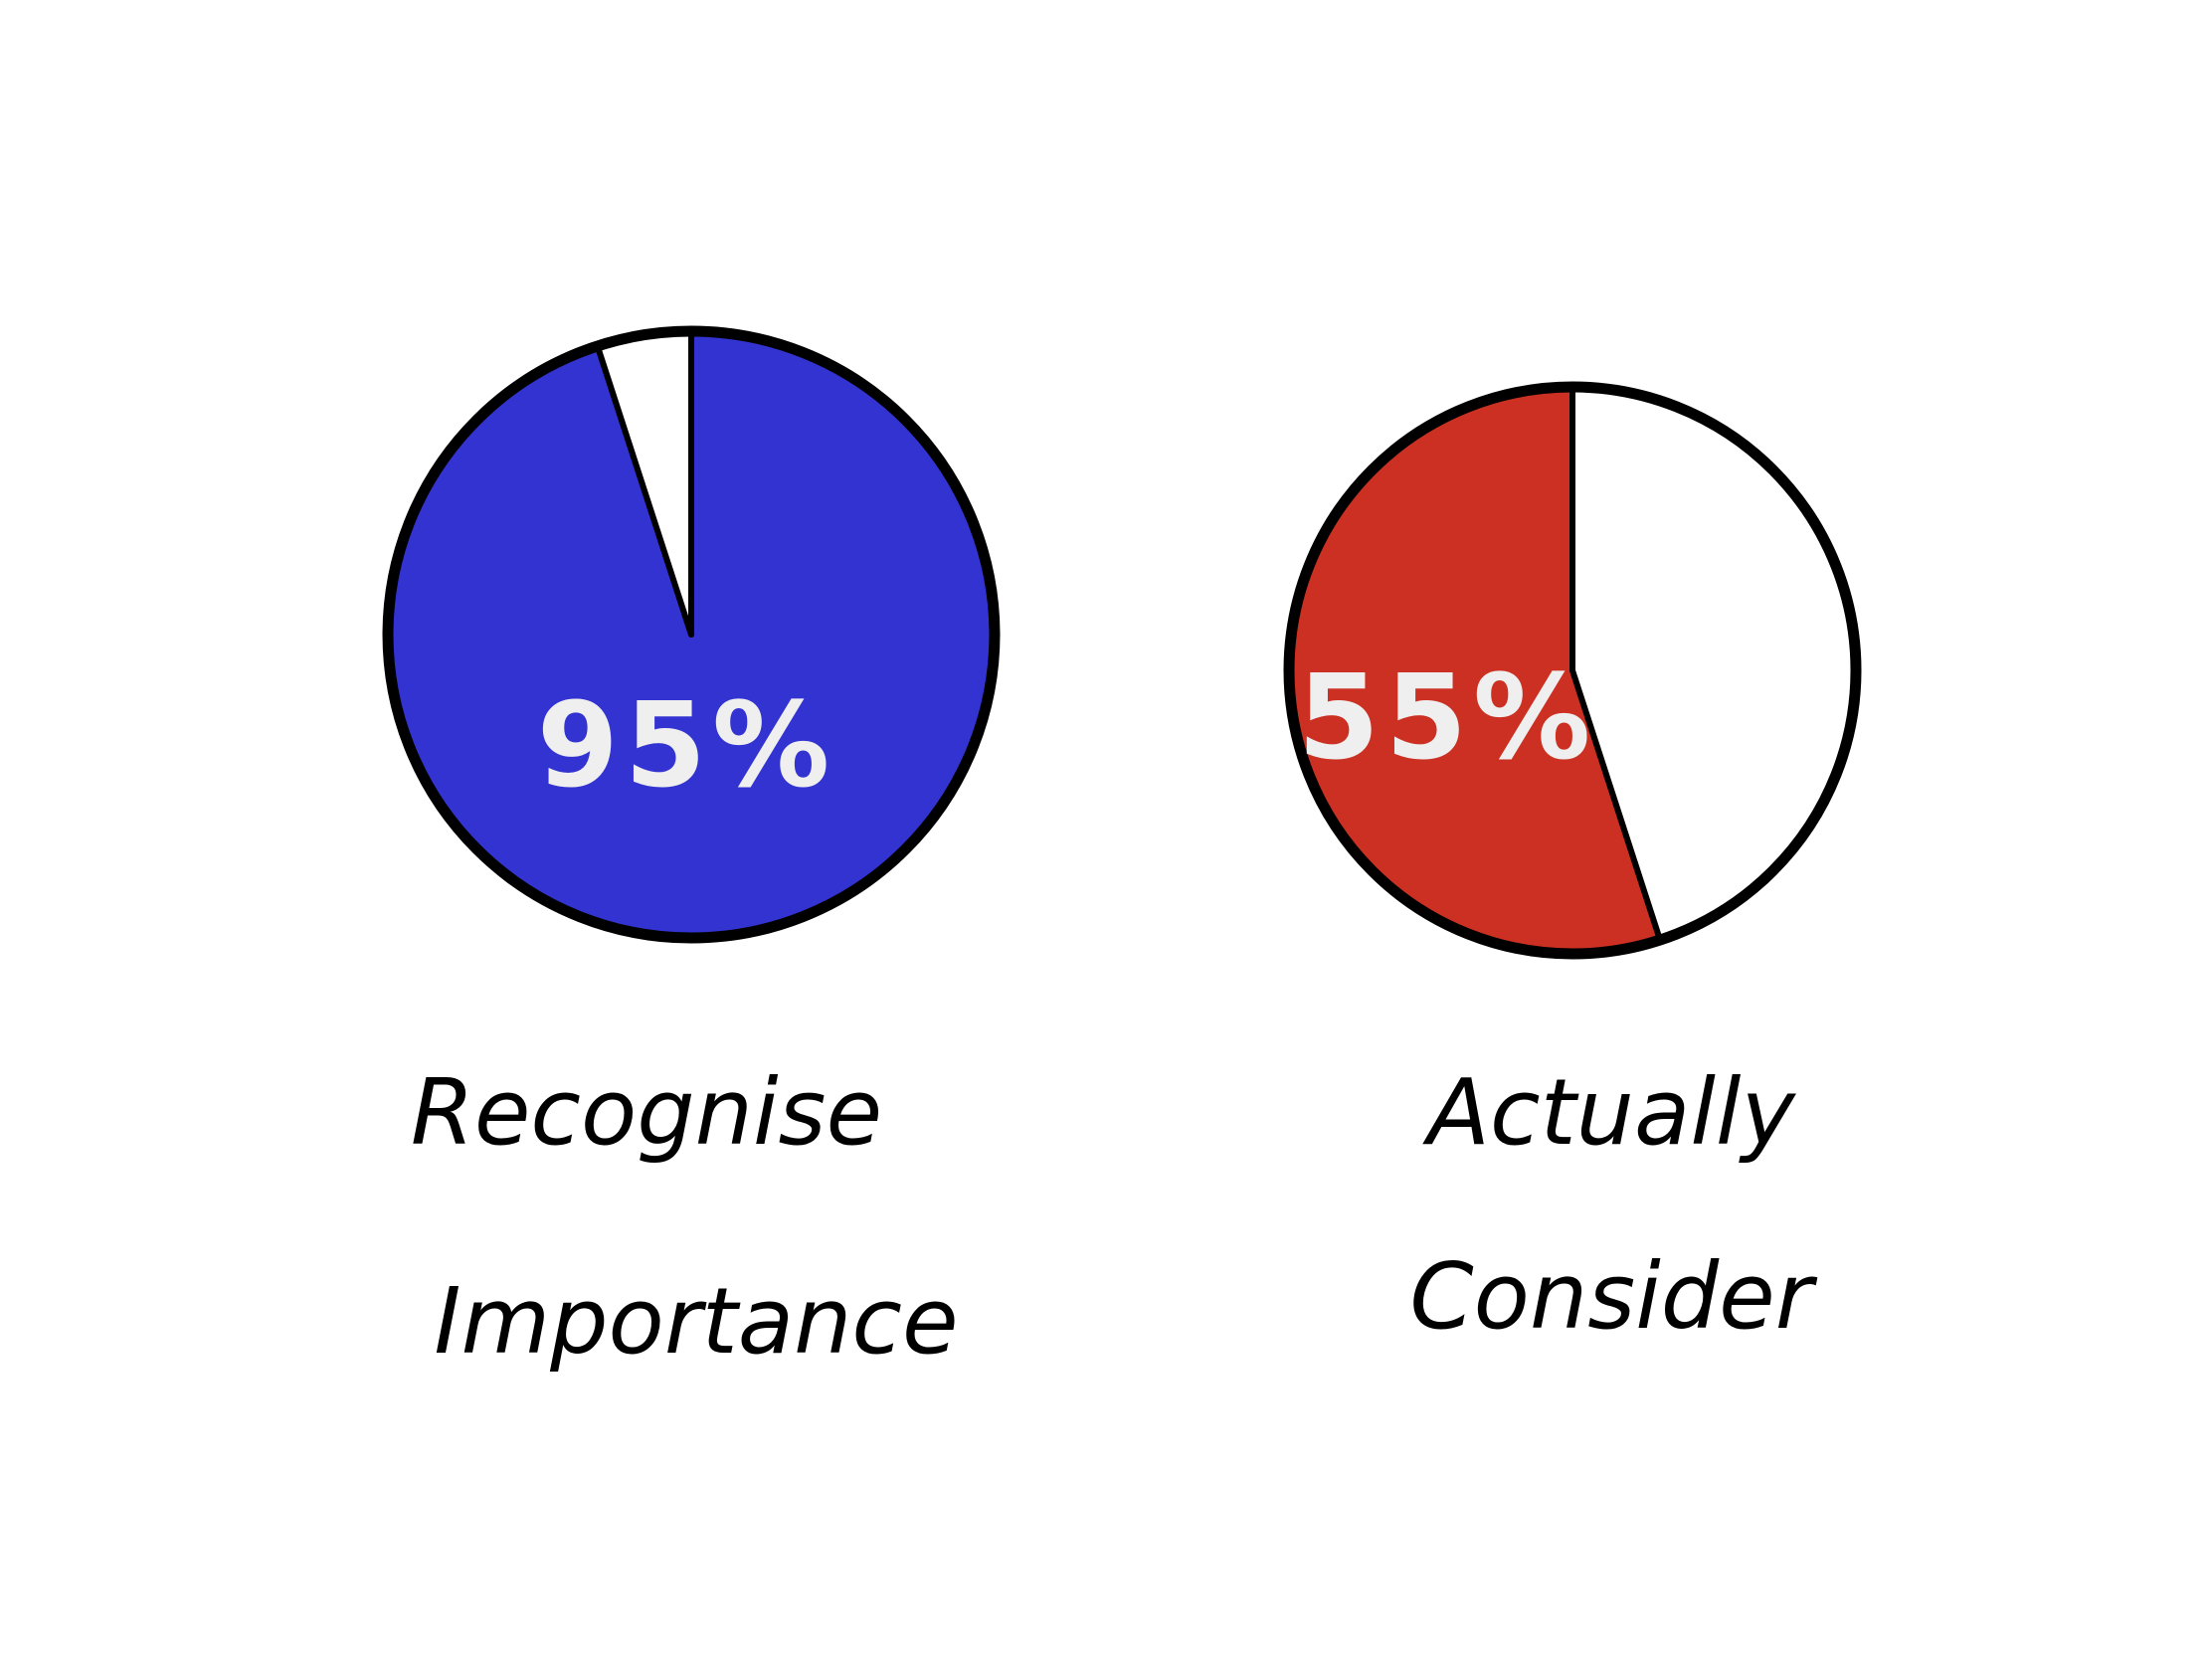 This screenshot has width=2212, height=1659. What do you see at coordinates (686, 745) in the screenshot?
I see `pie-percent-label: 95%` at bounding box center [686, 745].